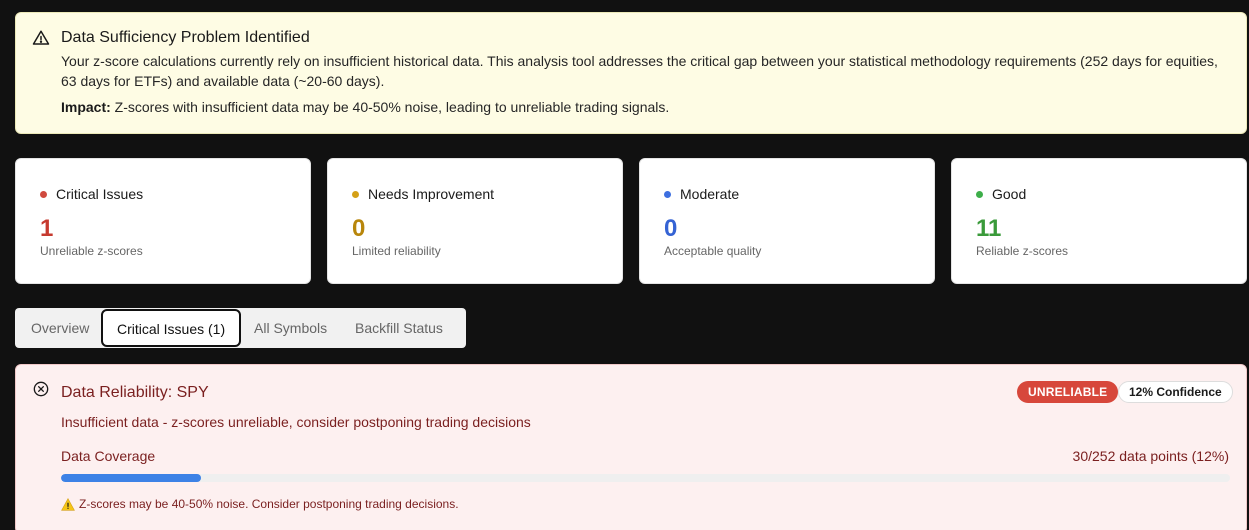 This screenshot has height=530, width=1249. Describe the element at coordinates (645, 478) in the screenshot. I see `coverage-progress-bar` at that location.